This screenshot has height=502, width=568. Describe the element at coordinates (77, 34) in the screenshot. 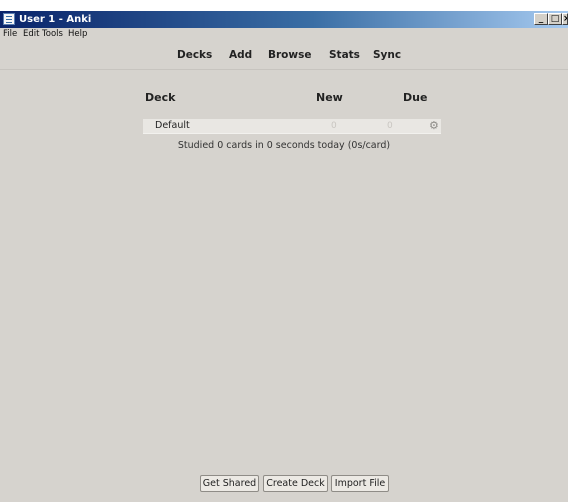

I see `menu-help: Help` at that location.